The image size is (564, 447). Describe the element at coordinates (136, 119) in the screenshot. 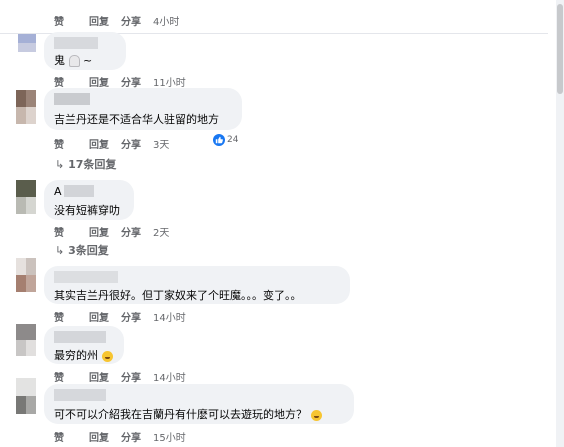

I see `comment-text: 吉兰丹还是不适合华人驻留的地方` at that location.